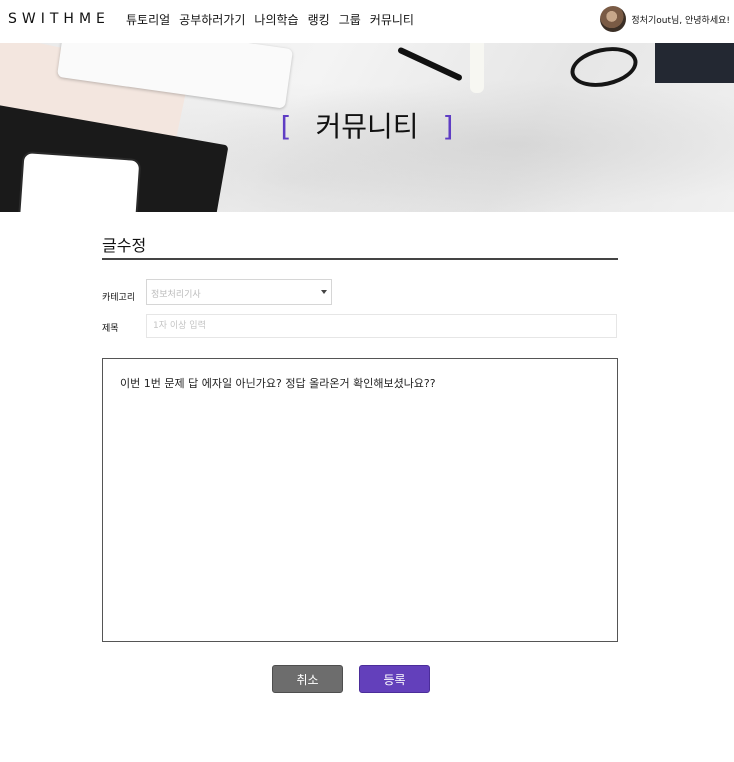 The image size is (734, 762). Describe the element at coordinates (392, 19) in the screenshot. I see `menu-item-community: 커뮤니티` at that location.